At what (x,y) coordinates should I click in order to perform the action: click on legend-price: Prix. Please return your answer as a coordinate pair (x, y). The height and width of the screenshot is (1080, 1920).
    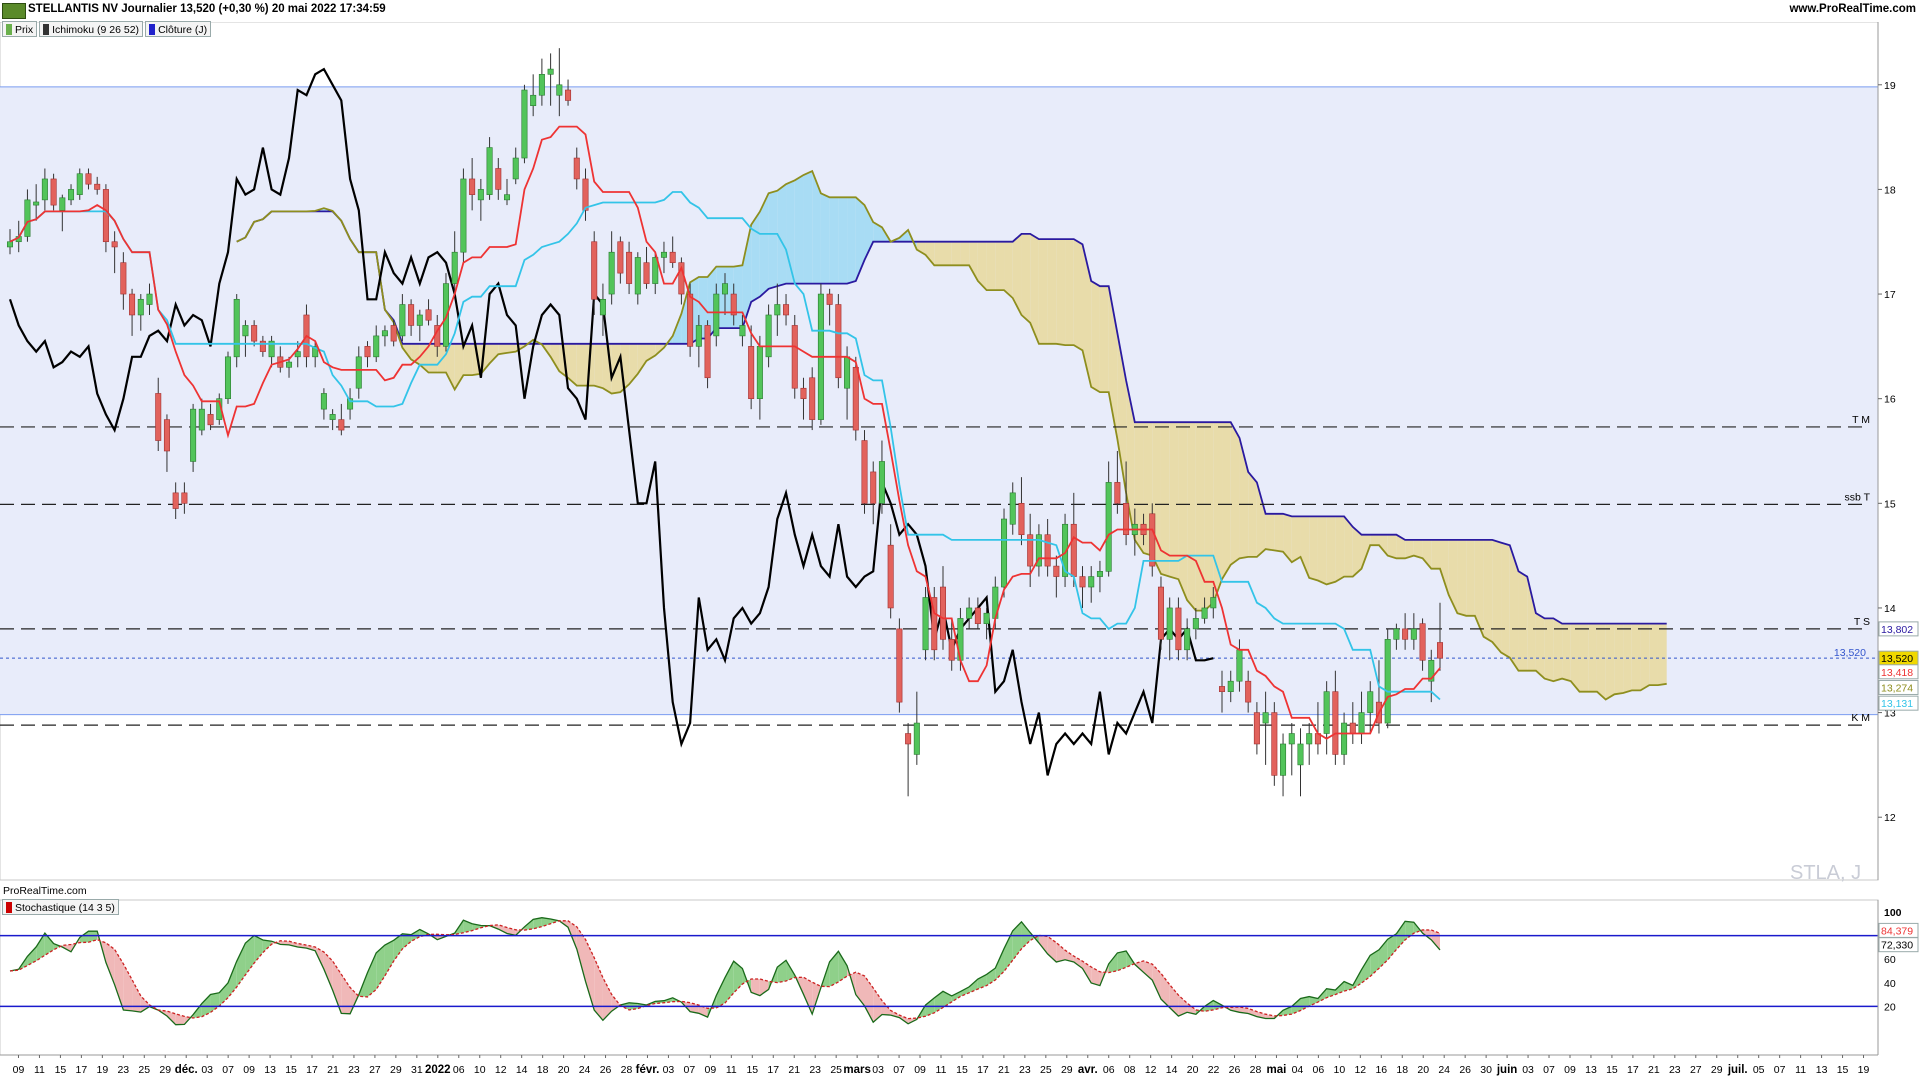
    Looking at the image, I should click on (20, 29).